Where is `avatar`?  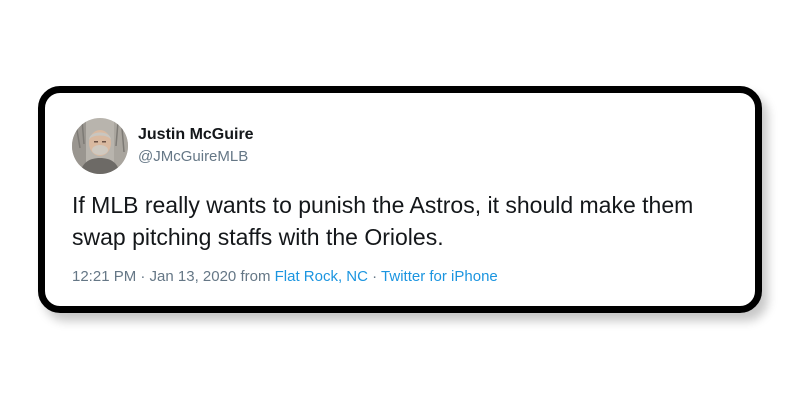 avatar is located at coordinates (100, 146).